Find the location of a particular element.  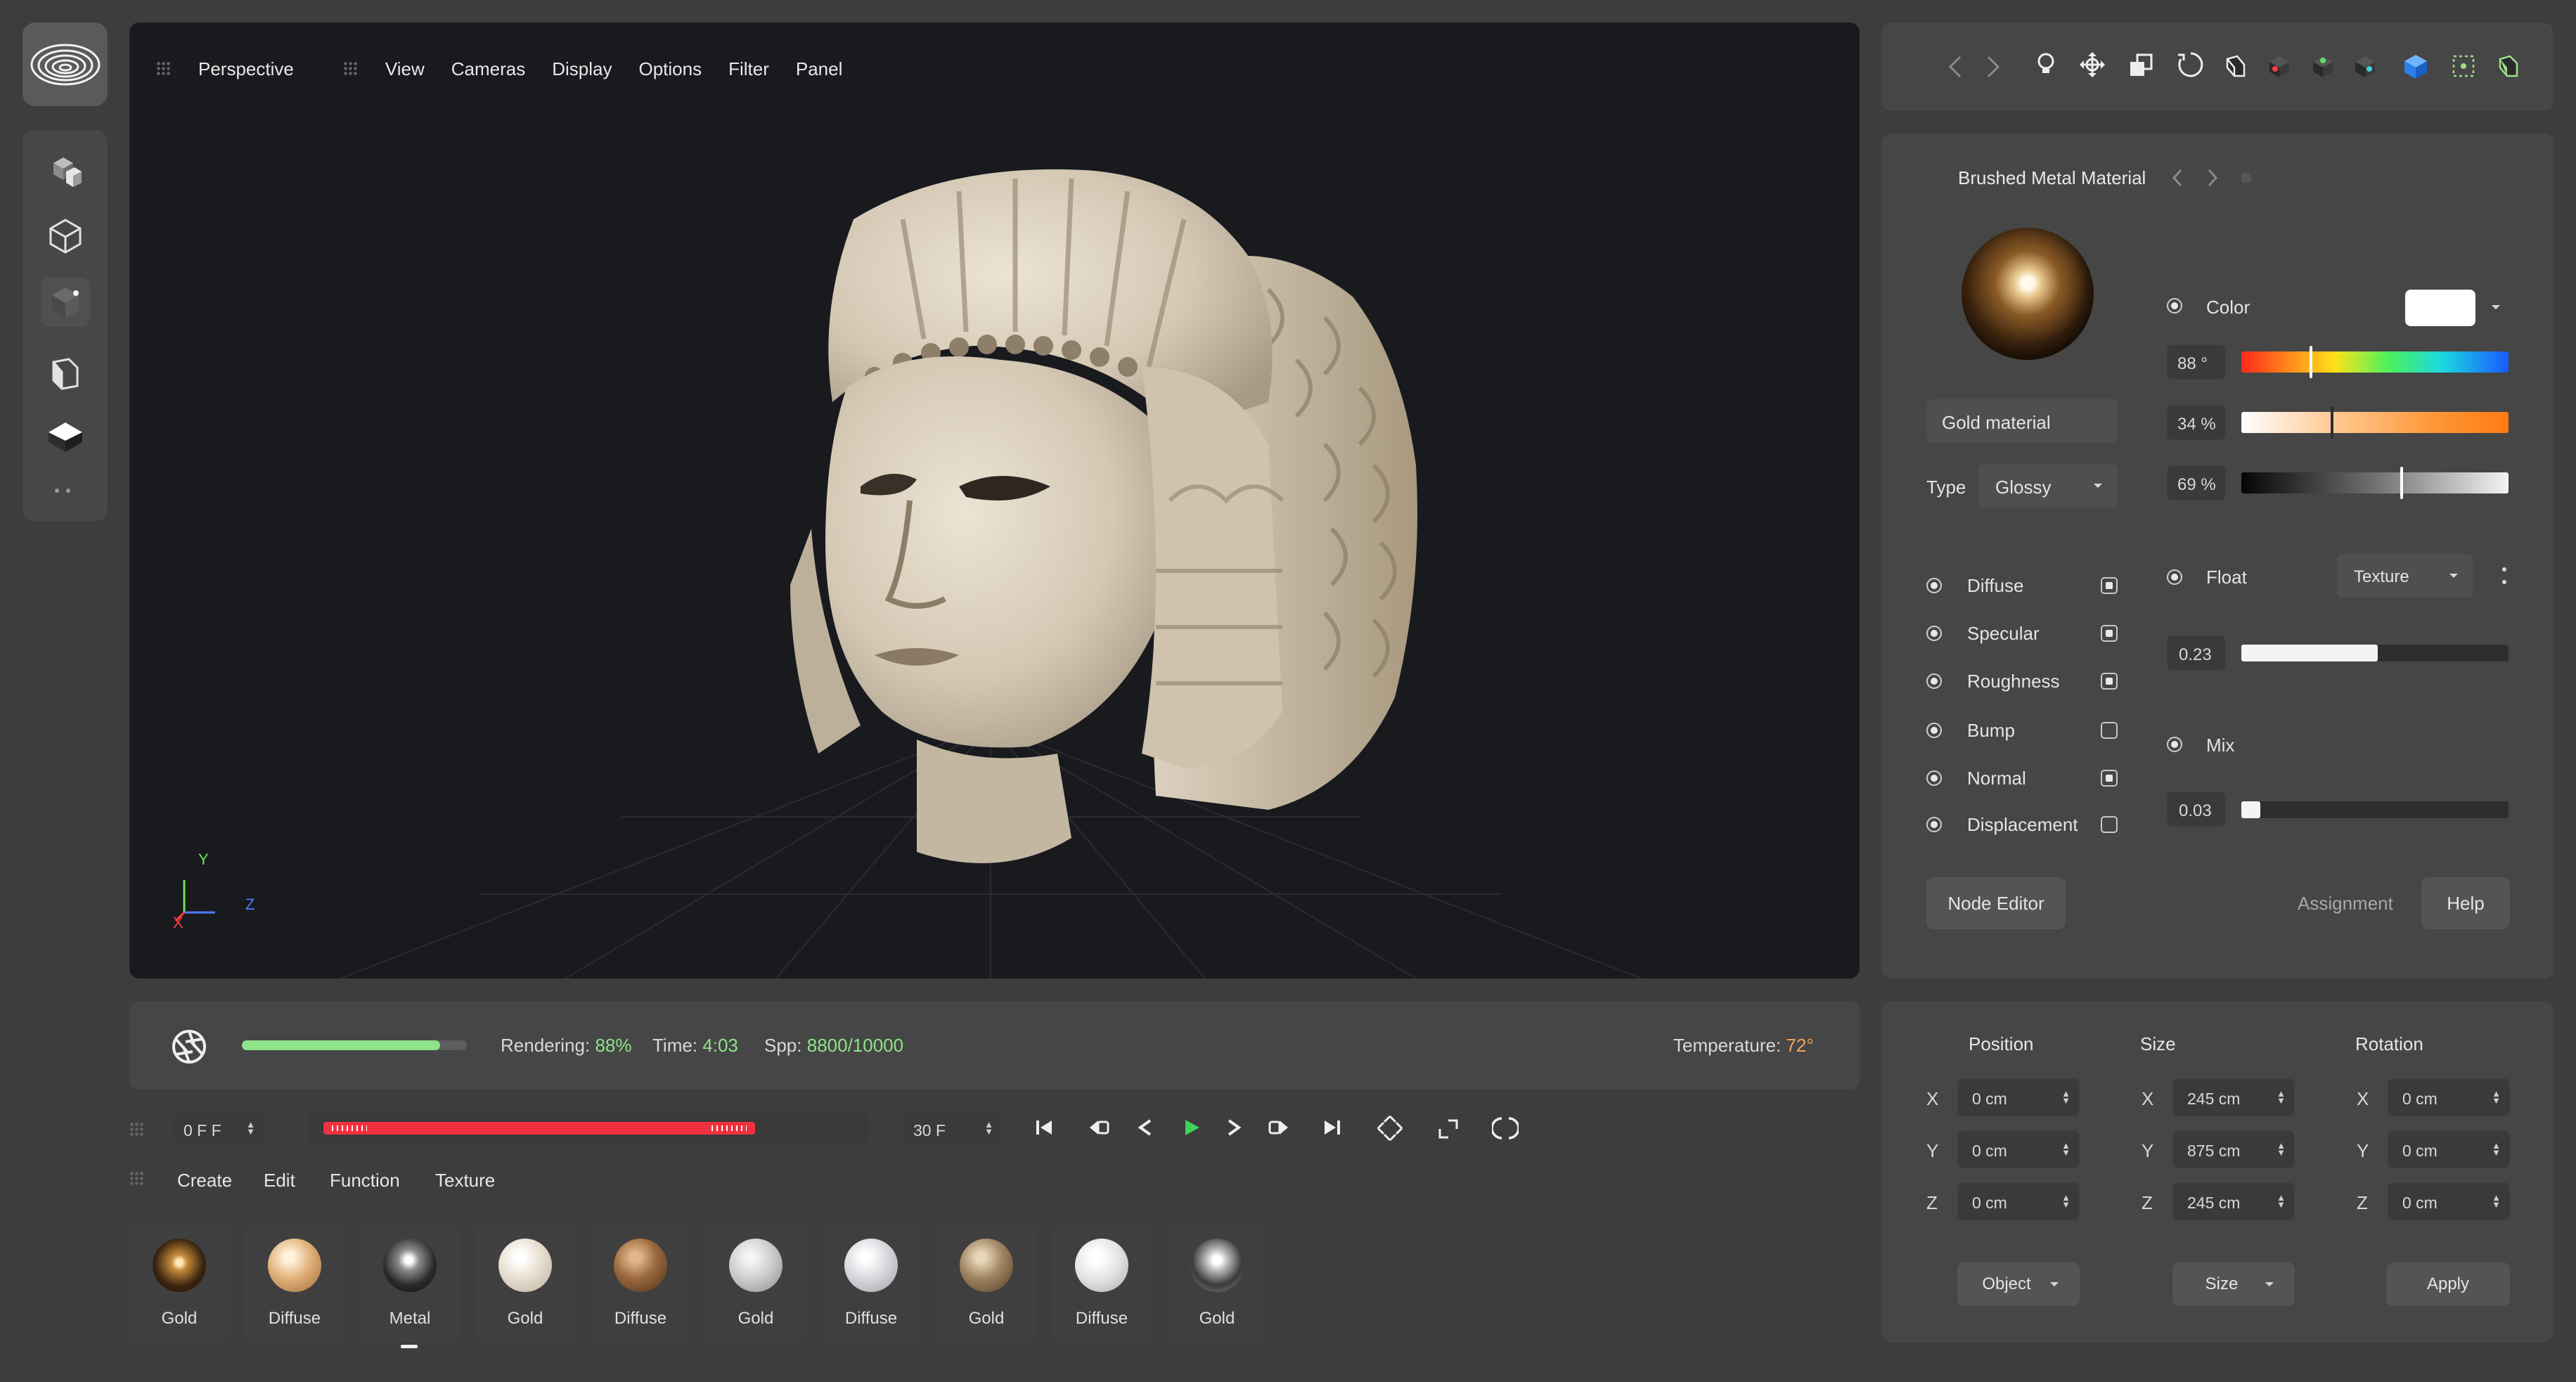

cyan-cube-icon is located at coordinates (2365, 66).